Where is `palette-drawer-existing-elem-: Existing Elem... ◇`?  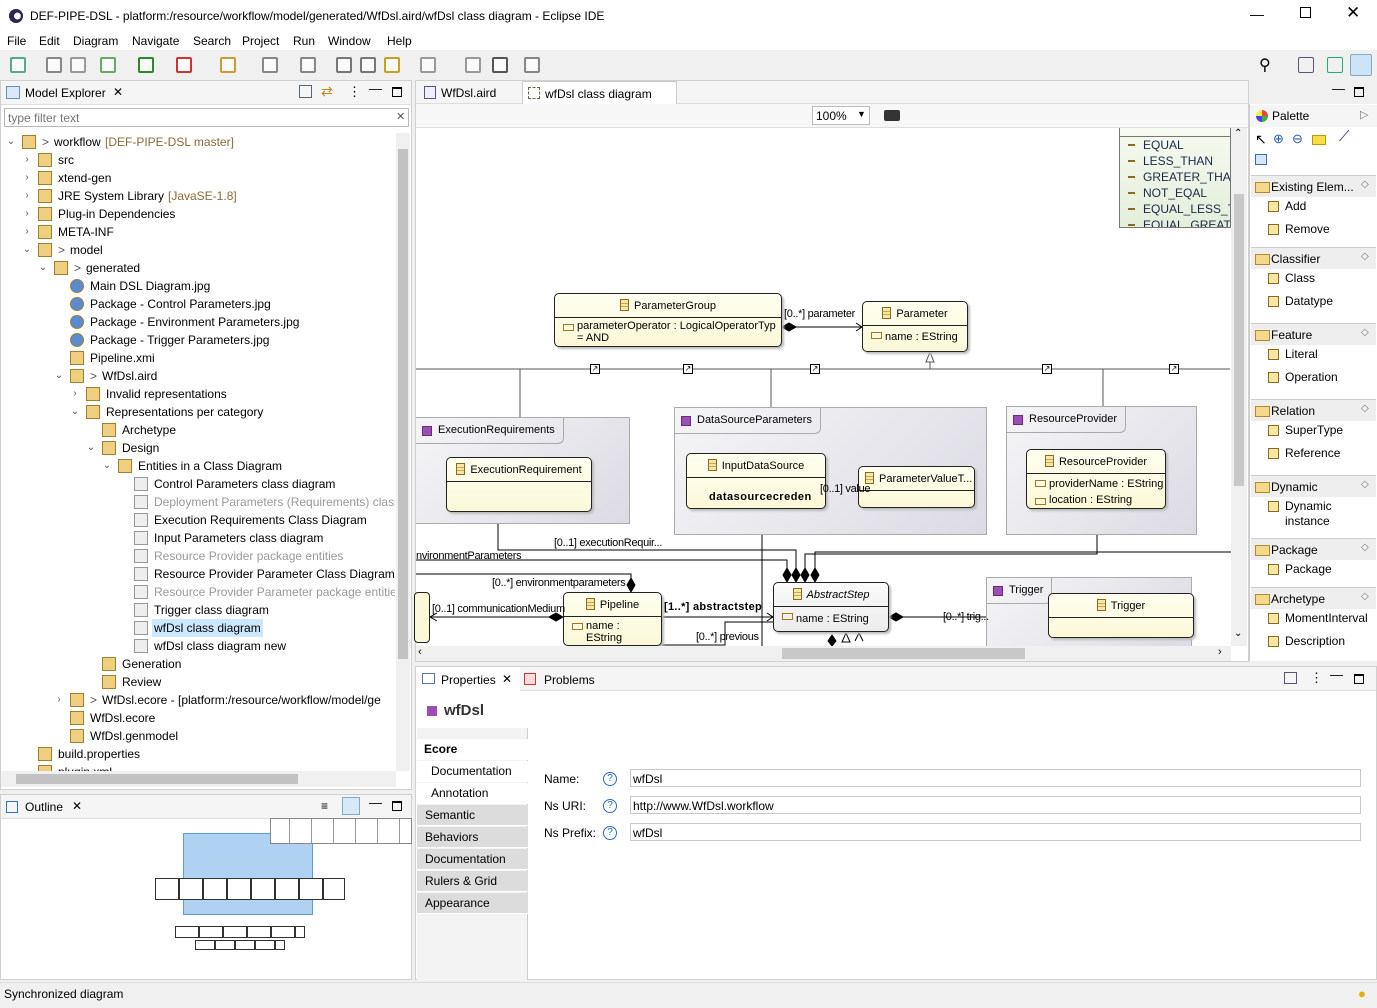
palette-drawer-existing-elem-: Existing Elem... ◇ is located at coordinates (1313, 186).